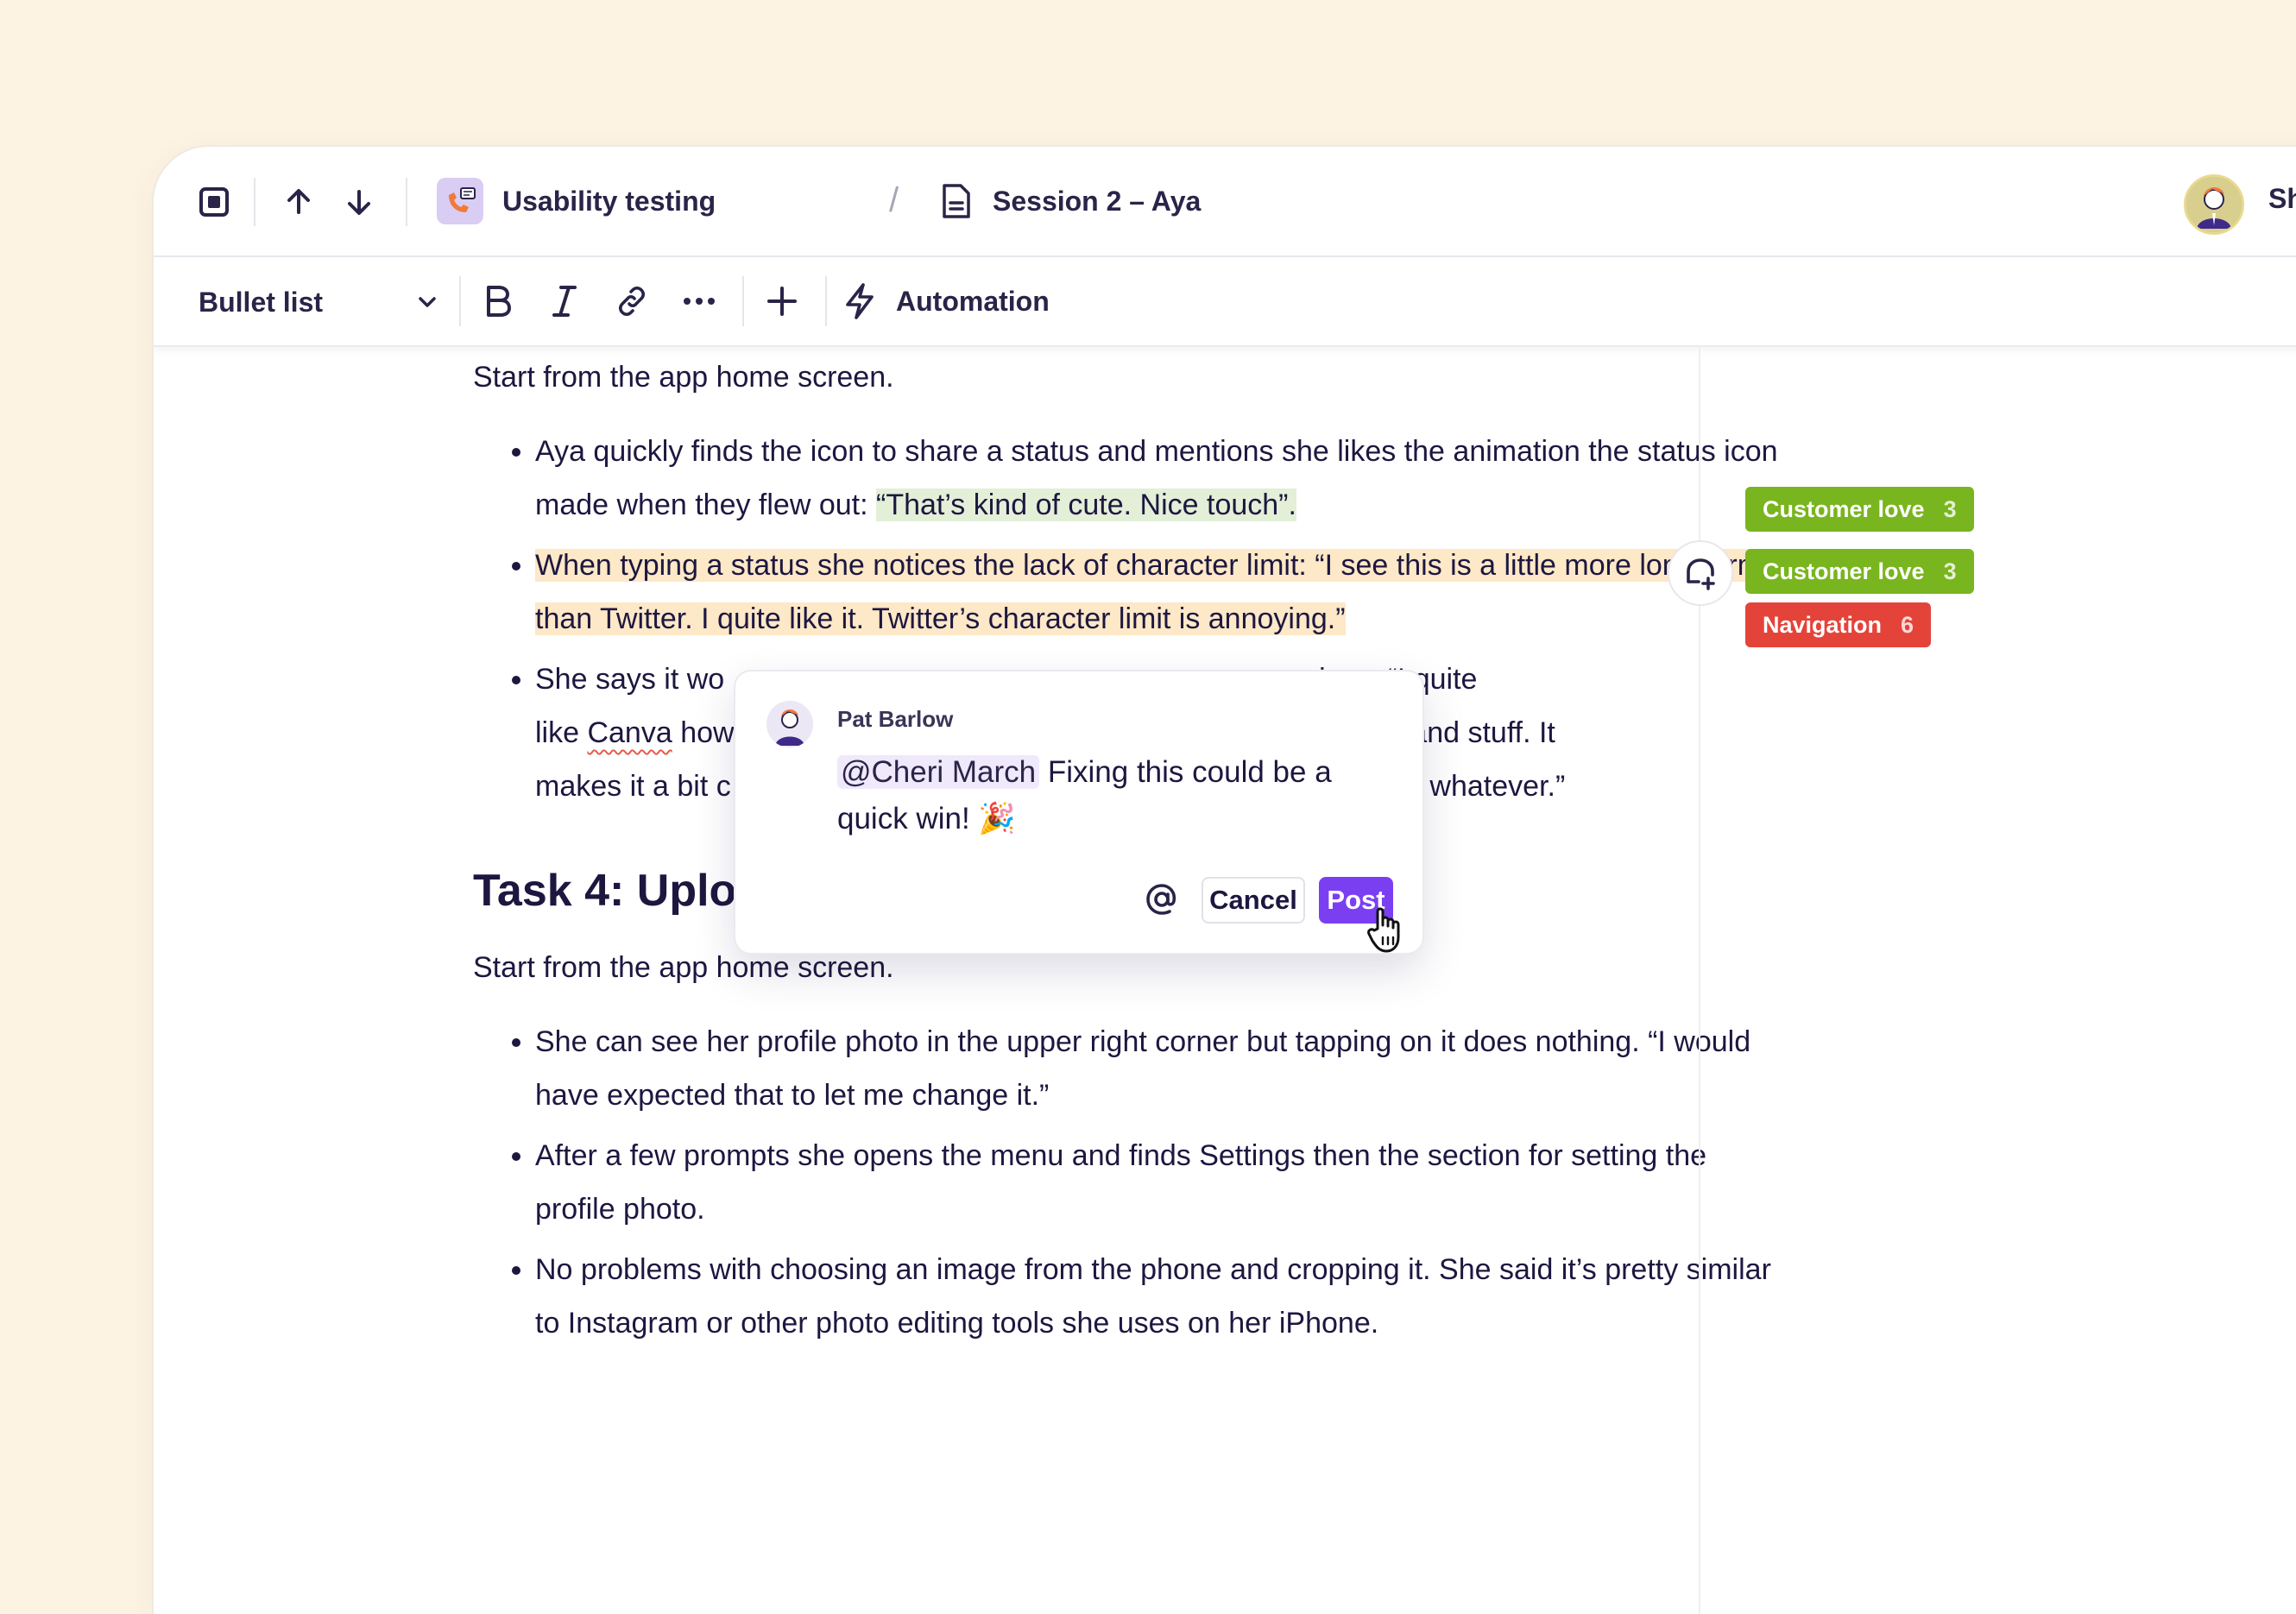  Describe the element at coordinates (973, 301) in the screenshot. I see `automation-label: Automation` at that location.